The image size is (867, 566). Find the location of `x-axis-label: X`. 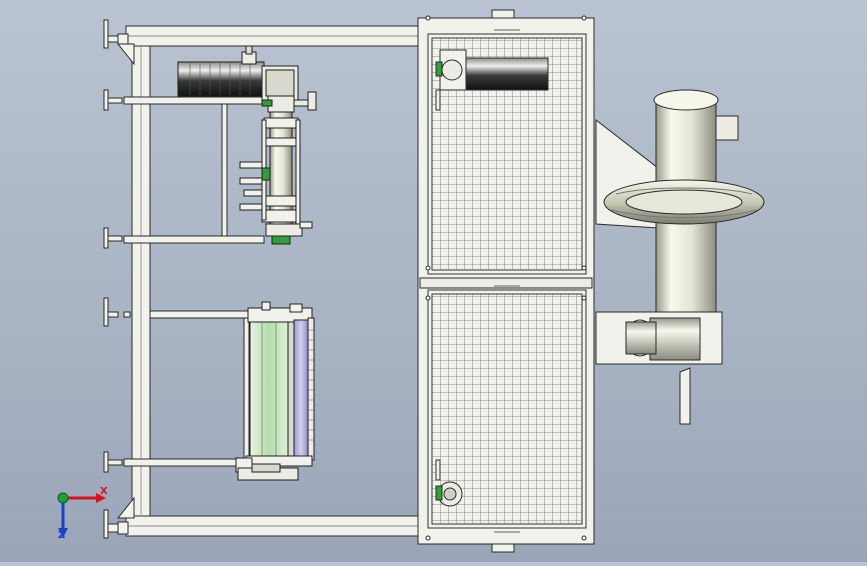

x-axis-label: X is located at coordinates (104, 491).